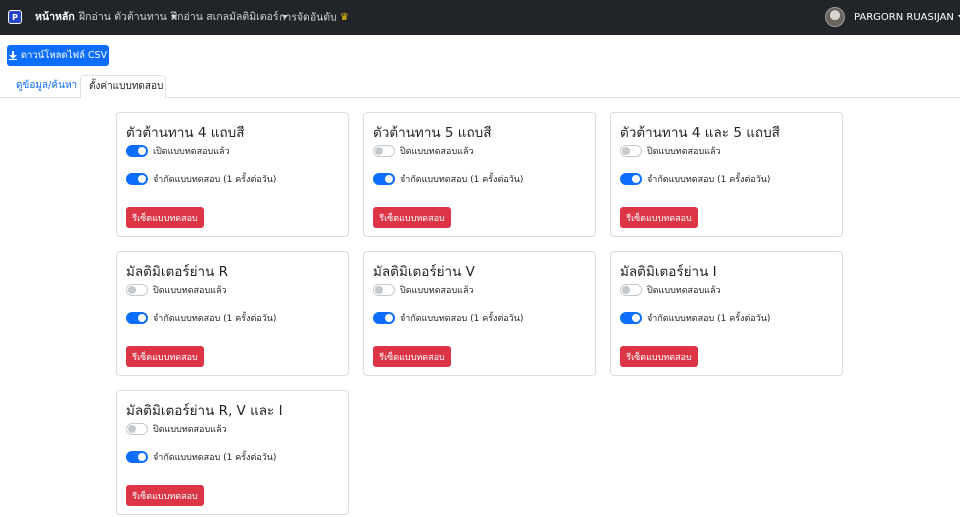  What do you see at coordinates (185, 133) in the screenshot?
I see `card-title: ตัวต้านทาน 4 แถบสี` at bounding box center [185, 133].